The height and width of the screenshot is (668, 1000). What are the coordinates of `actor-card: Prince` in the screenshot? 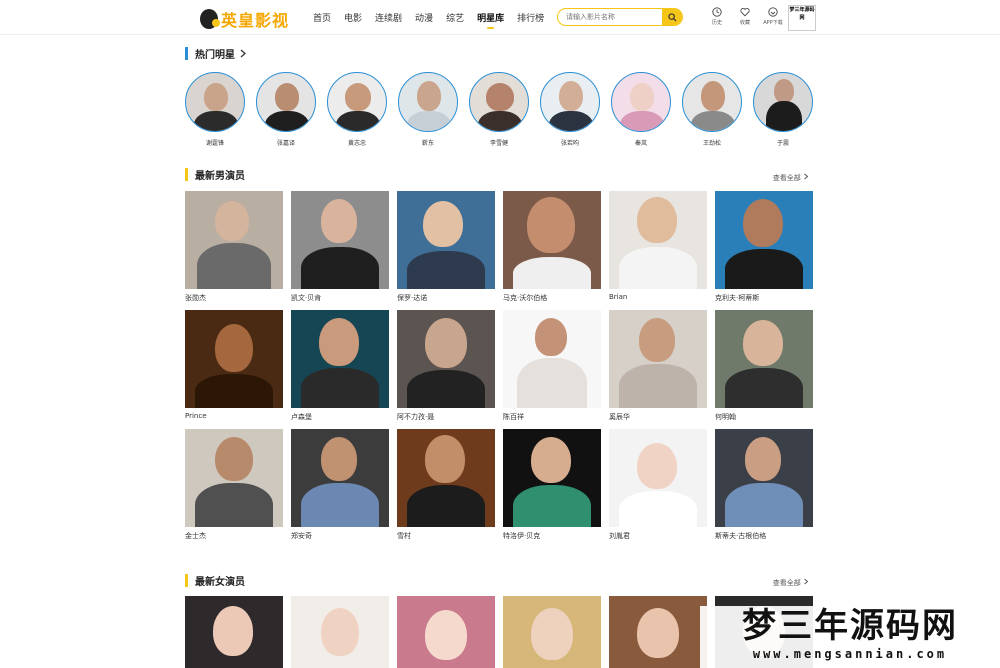 It's located at (234, 366).